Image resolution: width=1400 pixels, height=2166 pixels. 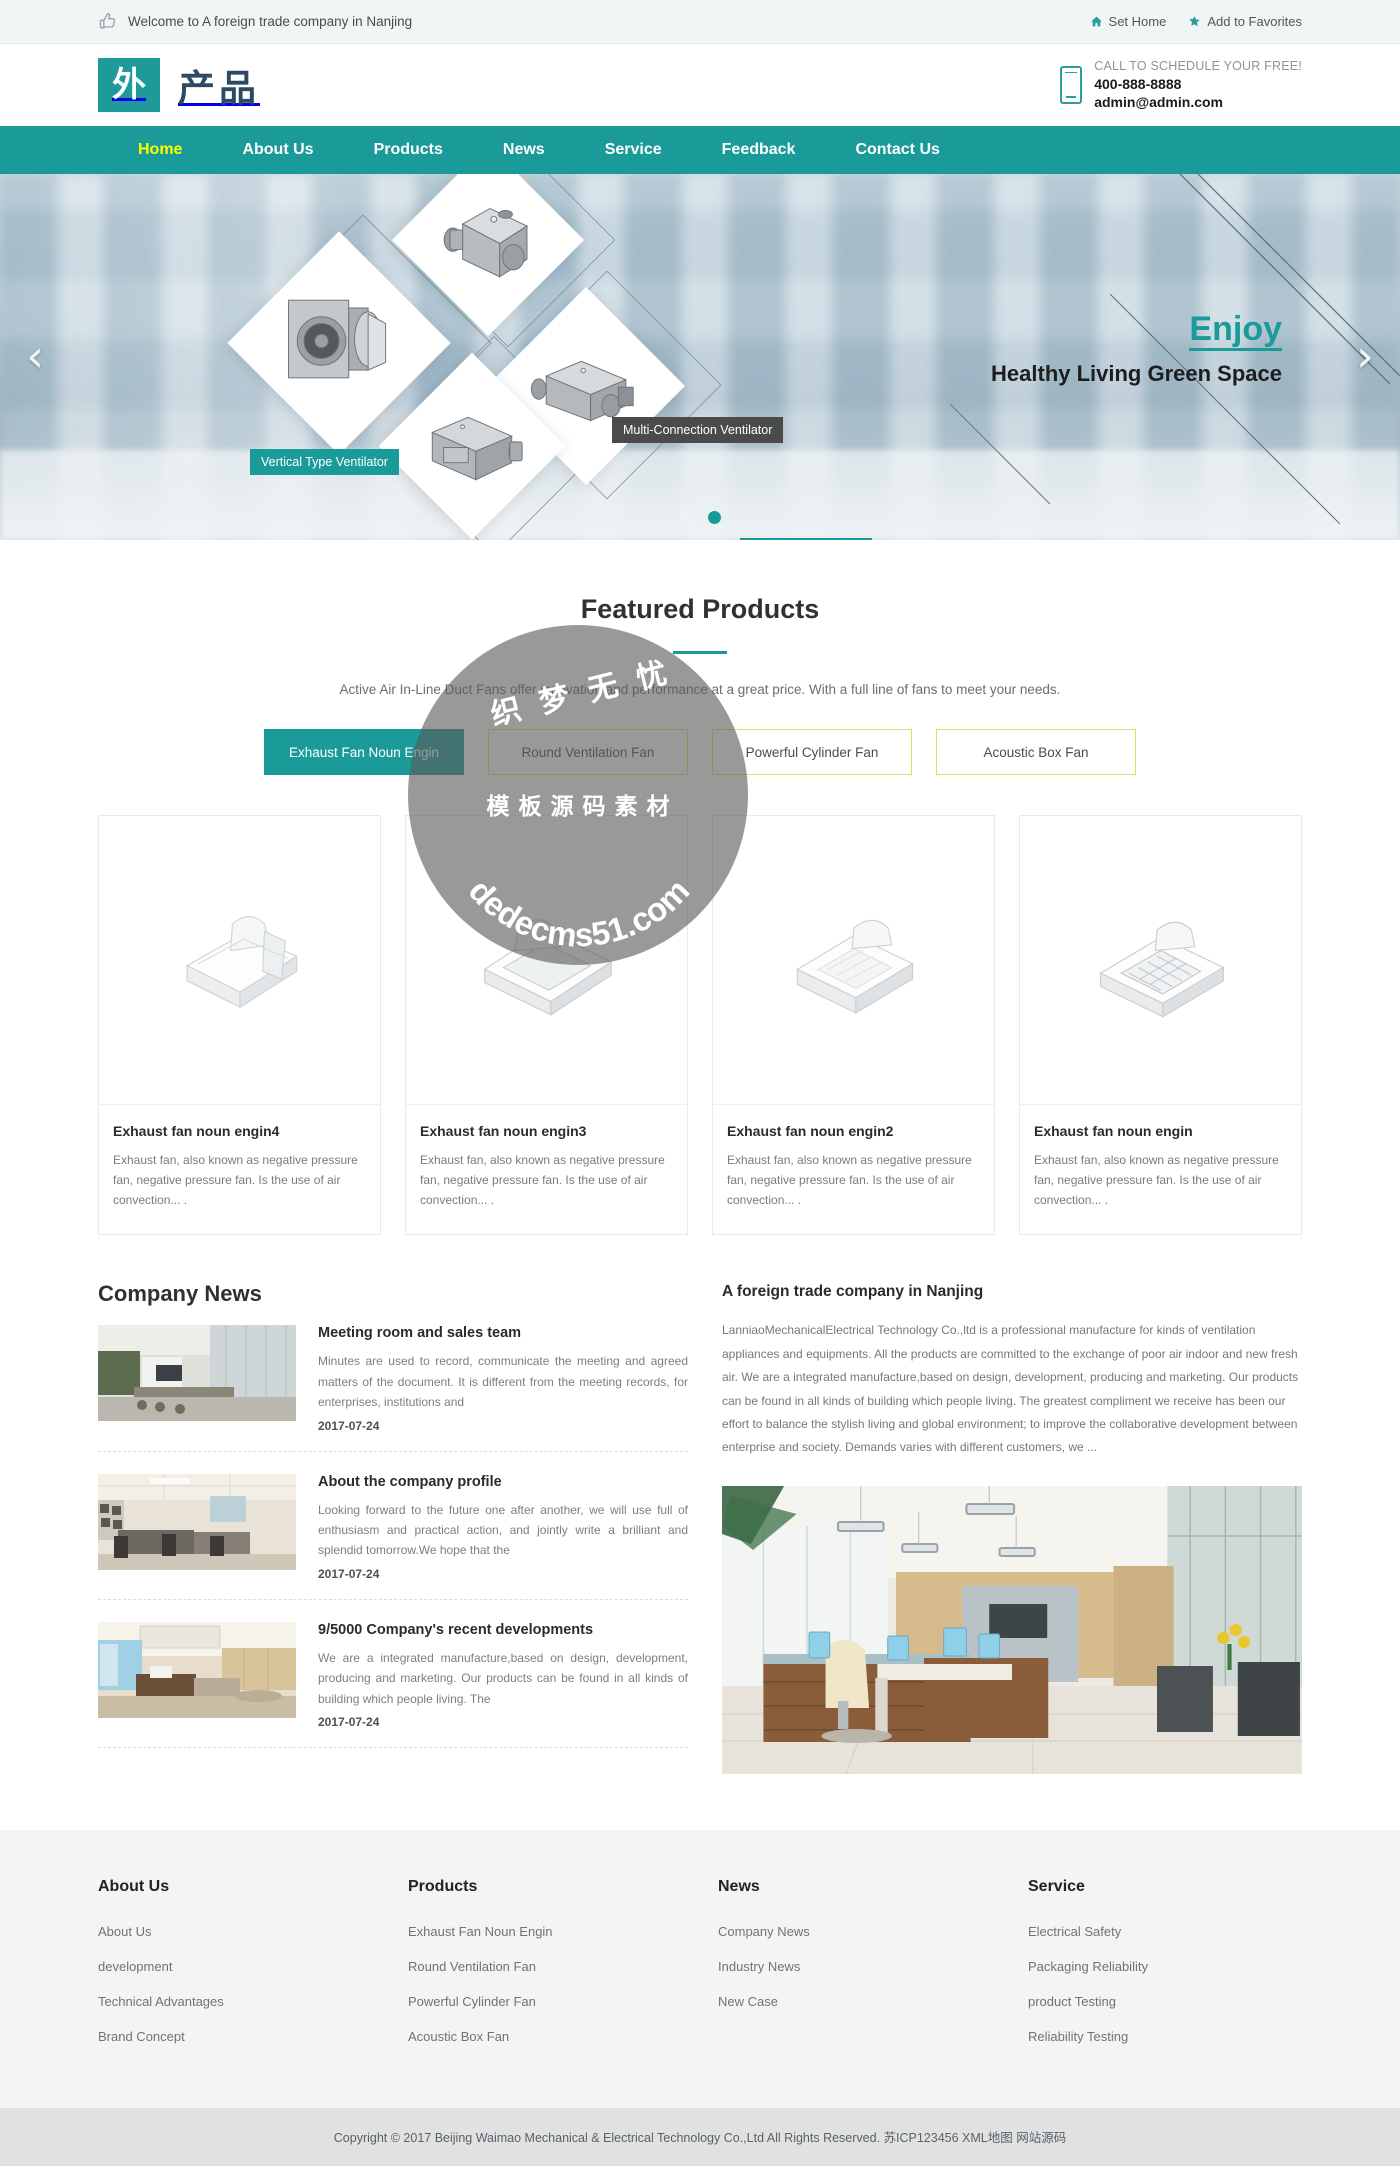 What do you see at coordinates (456, 1629) in the screenshot?
I see `news-item-title: 9/5000 Company's recent developments` at bounding box center [456, 1629].